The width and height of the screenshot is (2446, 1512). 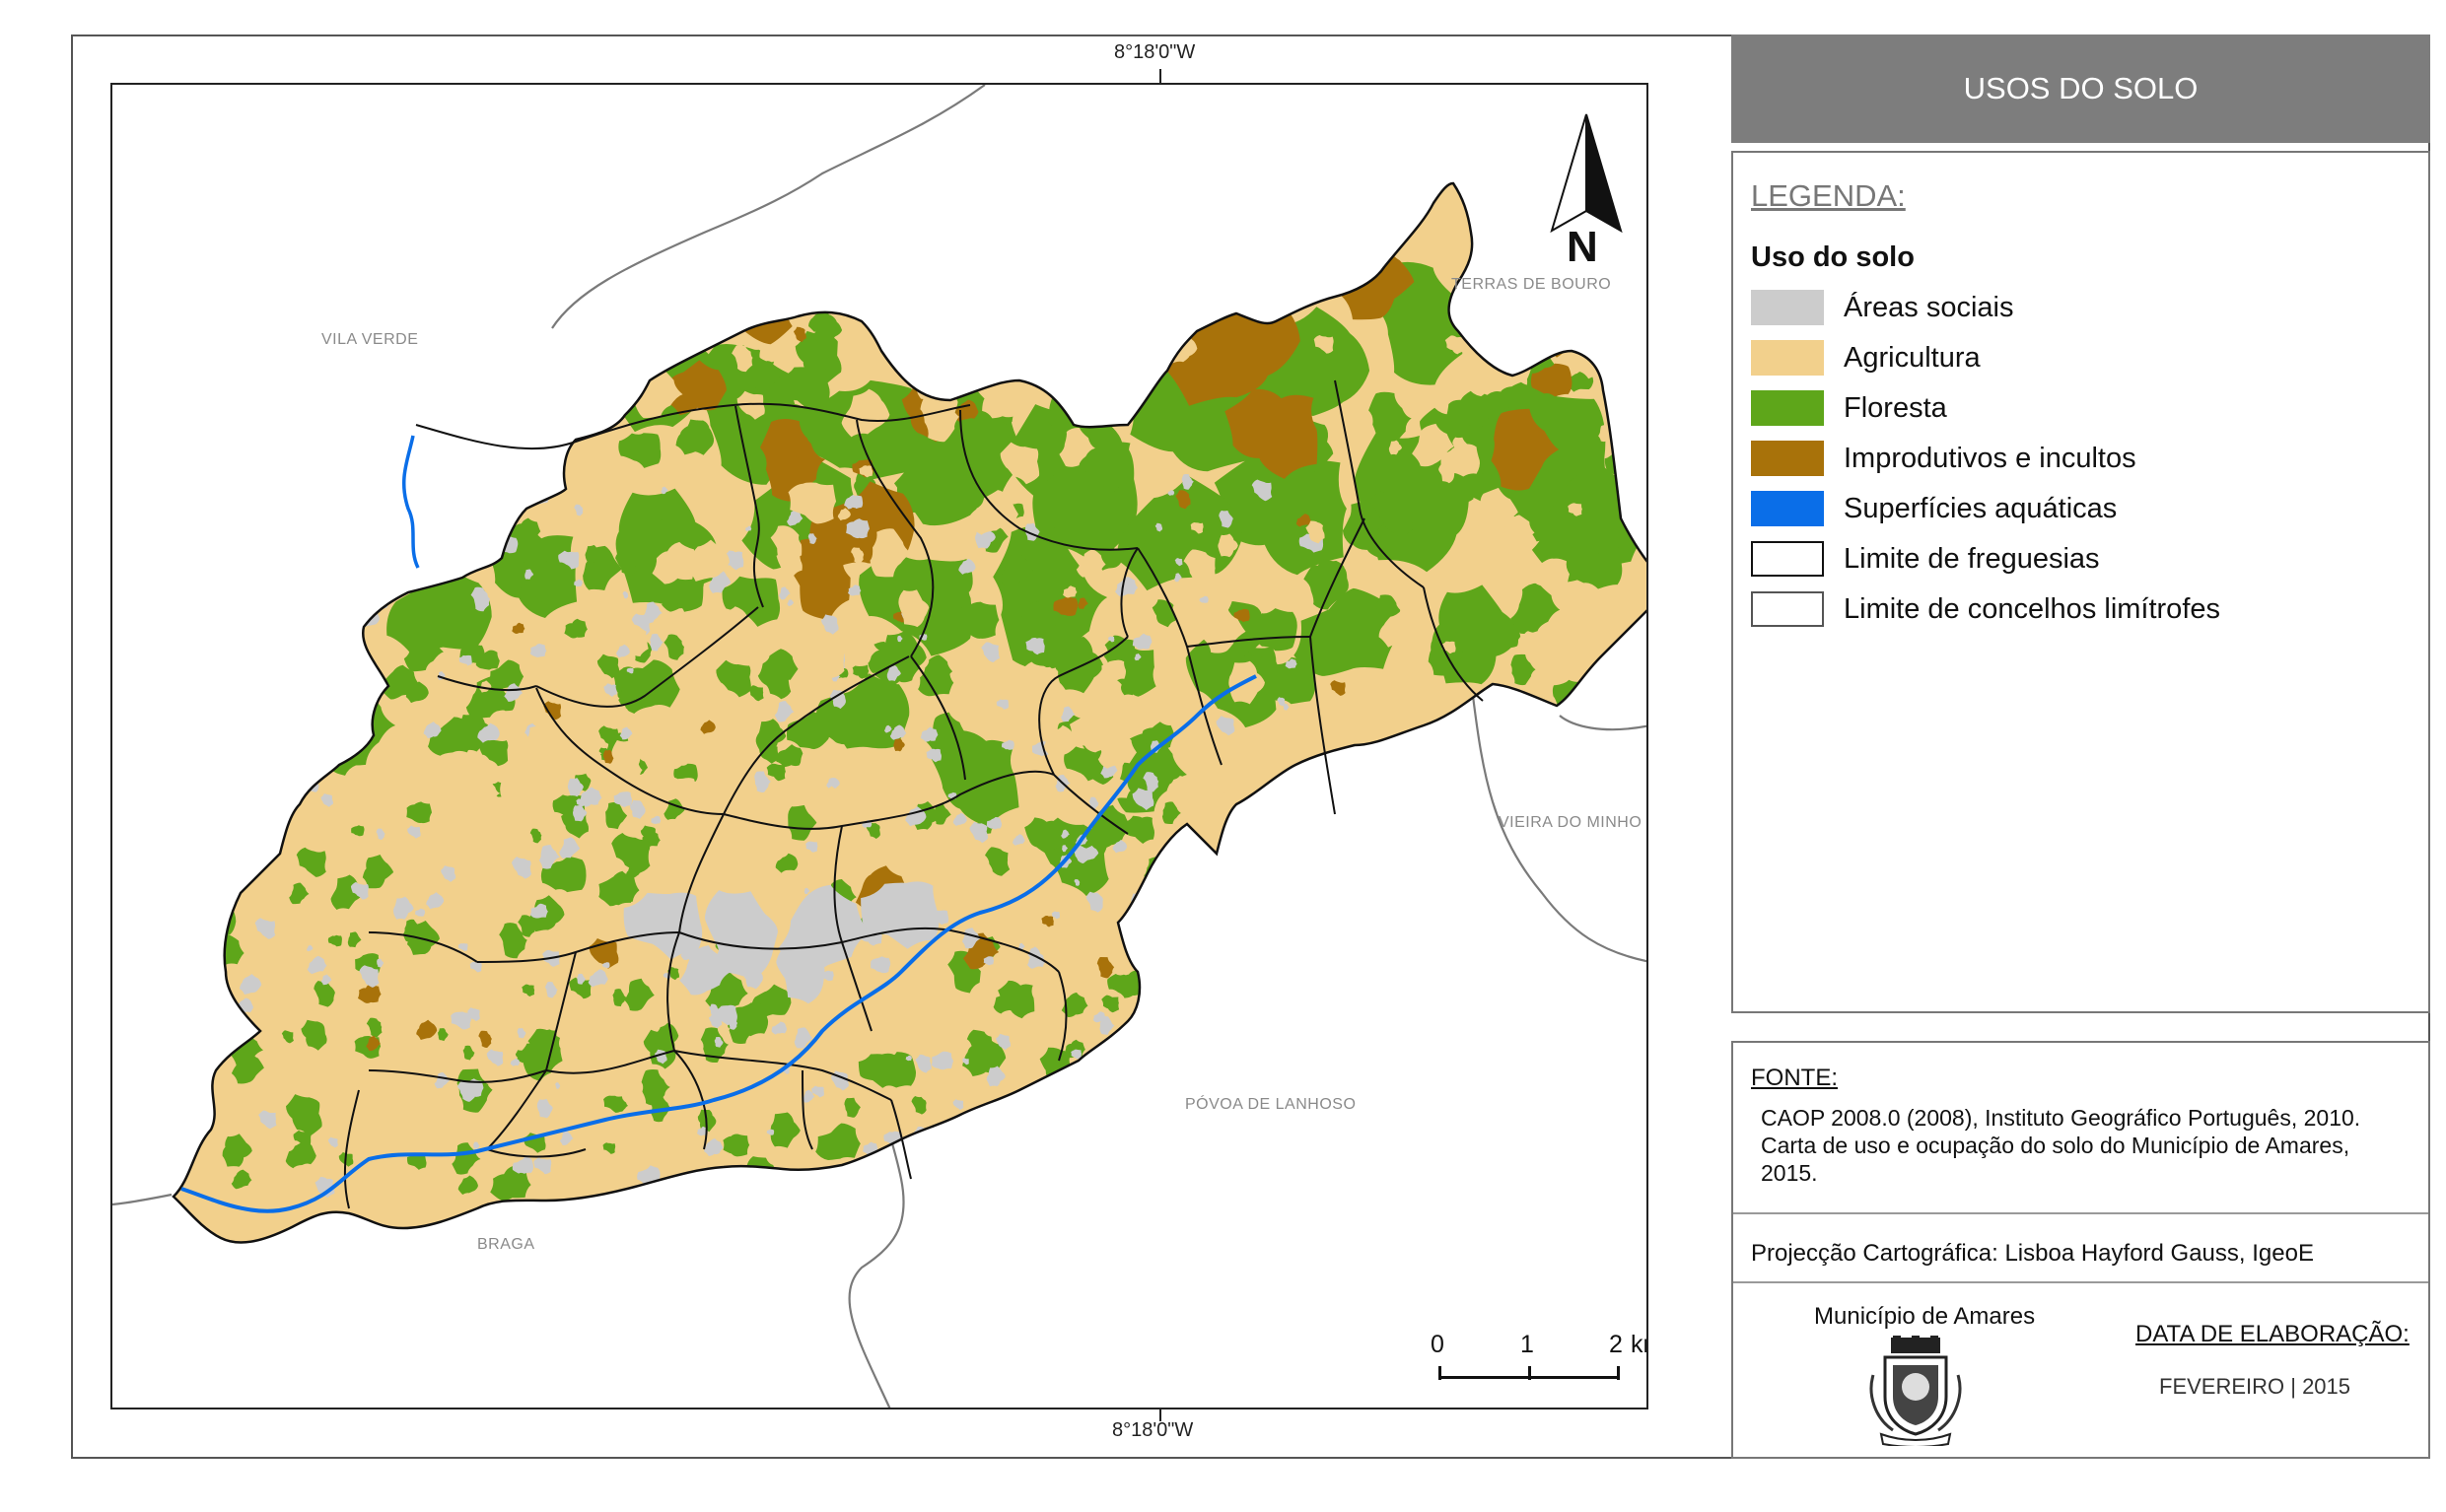 I want to click on river-west-branch, so click(x=411, y=502).